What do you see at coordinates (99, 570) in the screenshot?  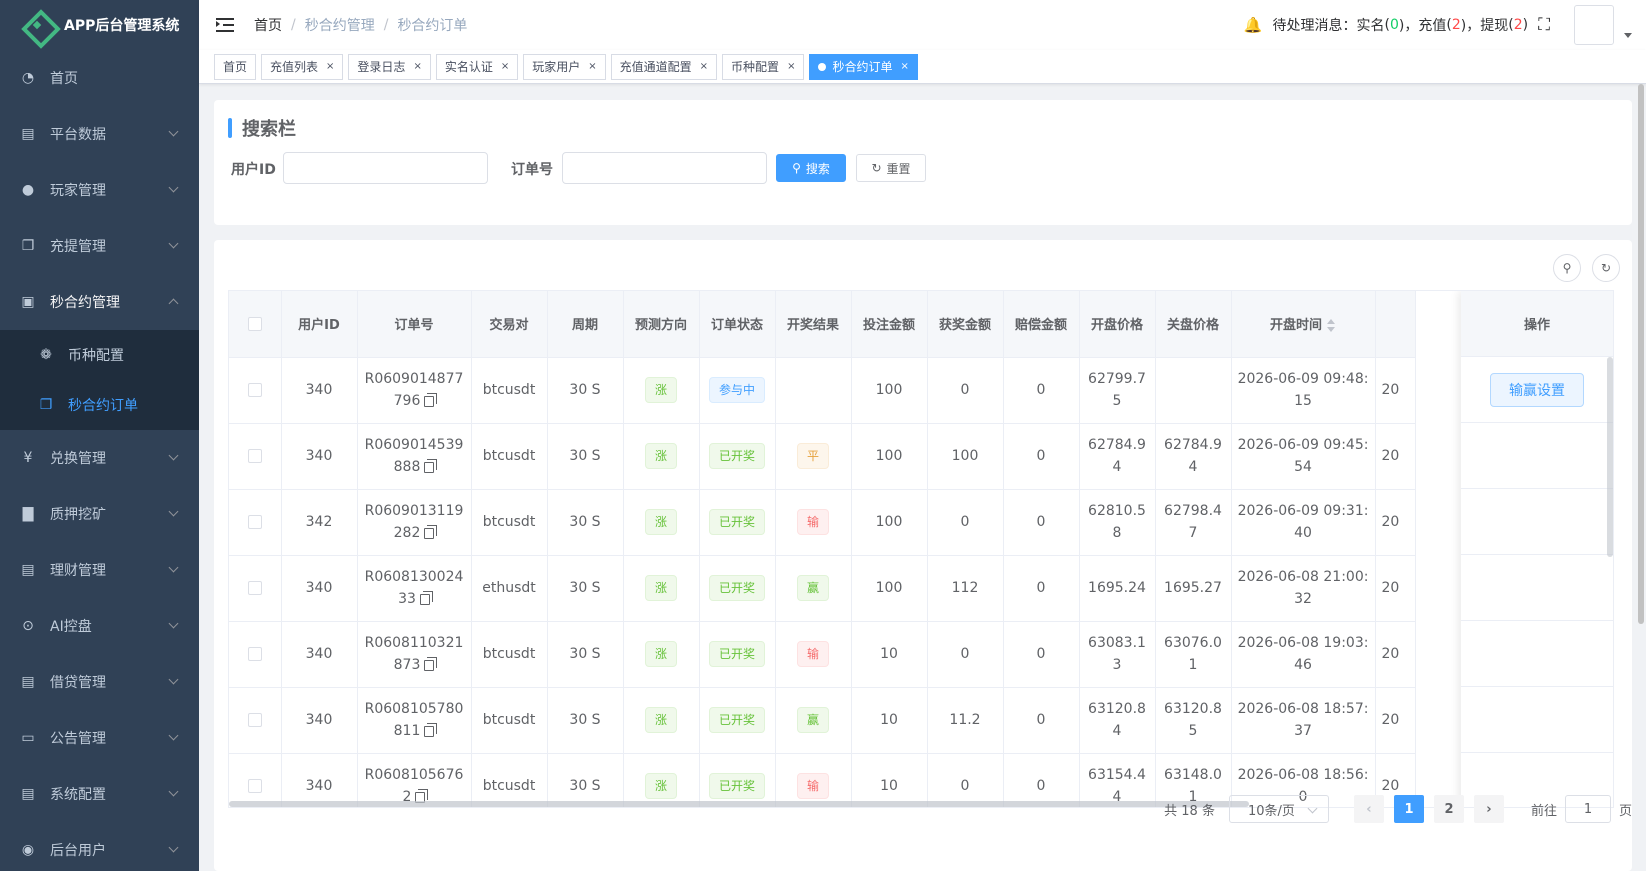 I see `sidebar-item: ▤ 理财管理` at bounding box center [99, 570].